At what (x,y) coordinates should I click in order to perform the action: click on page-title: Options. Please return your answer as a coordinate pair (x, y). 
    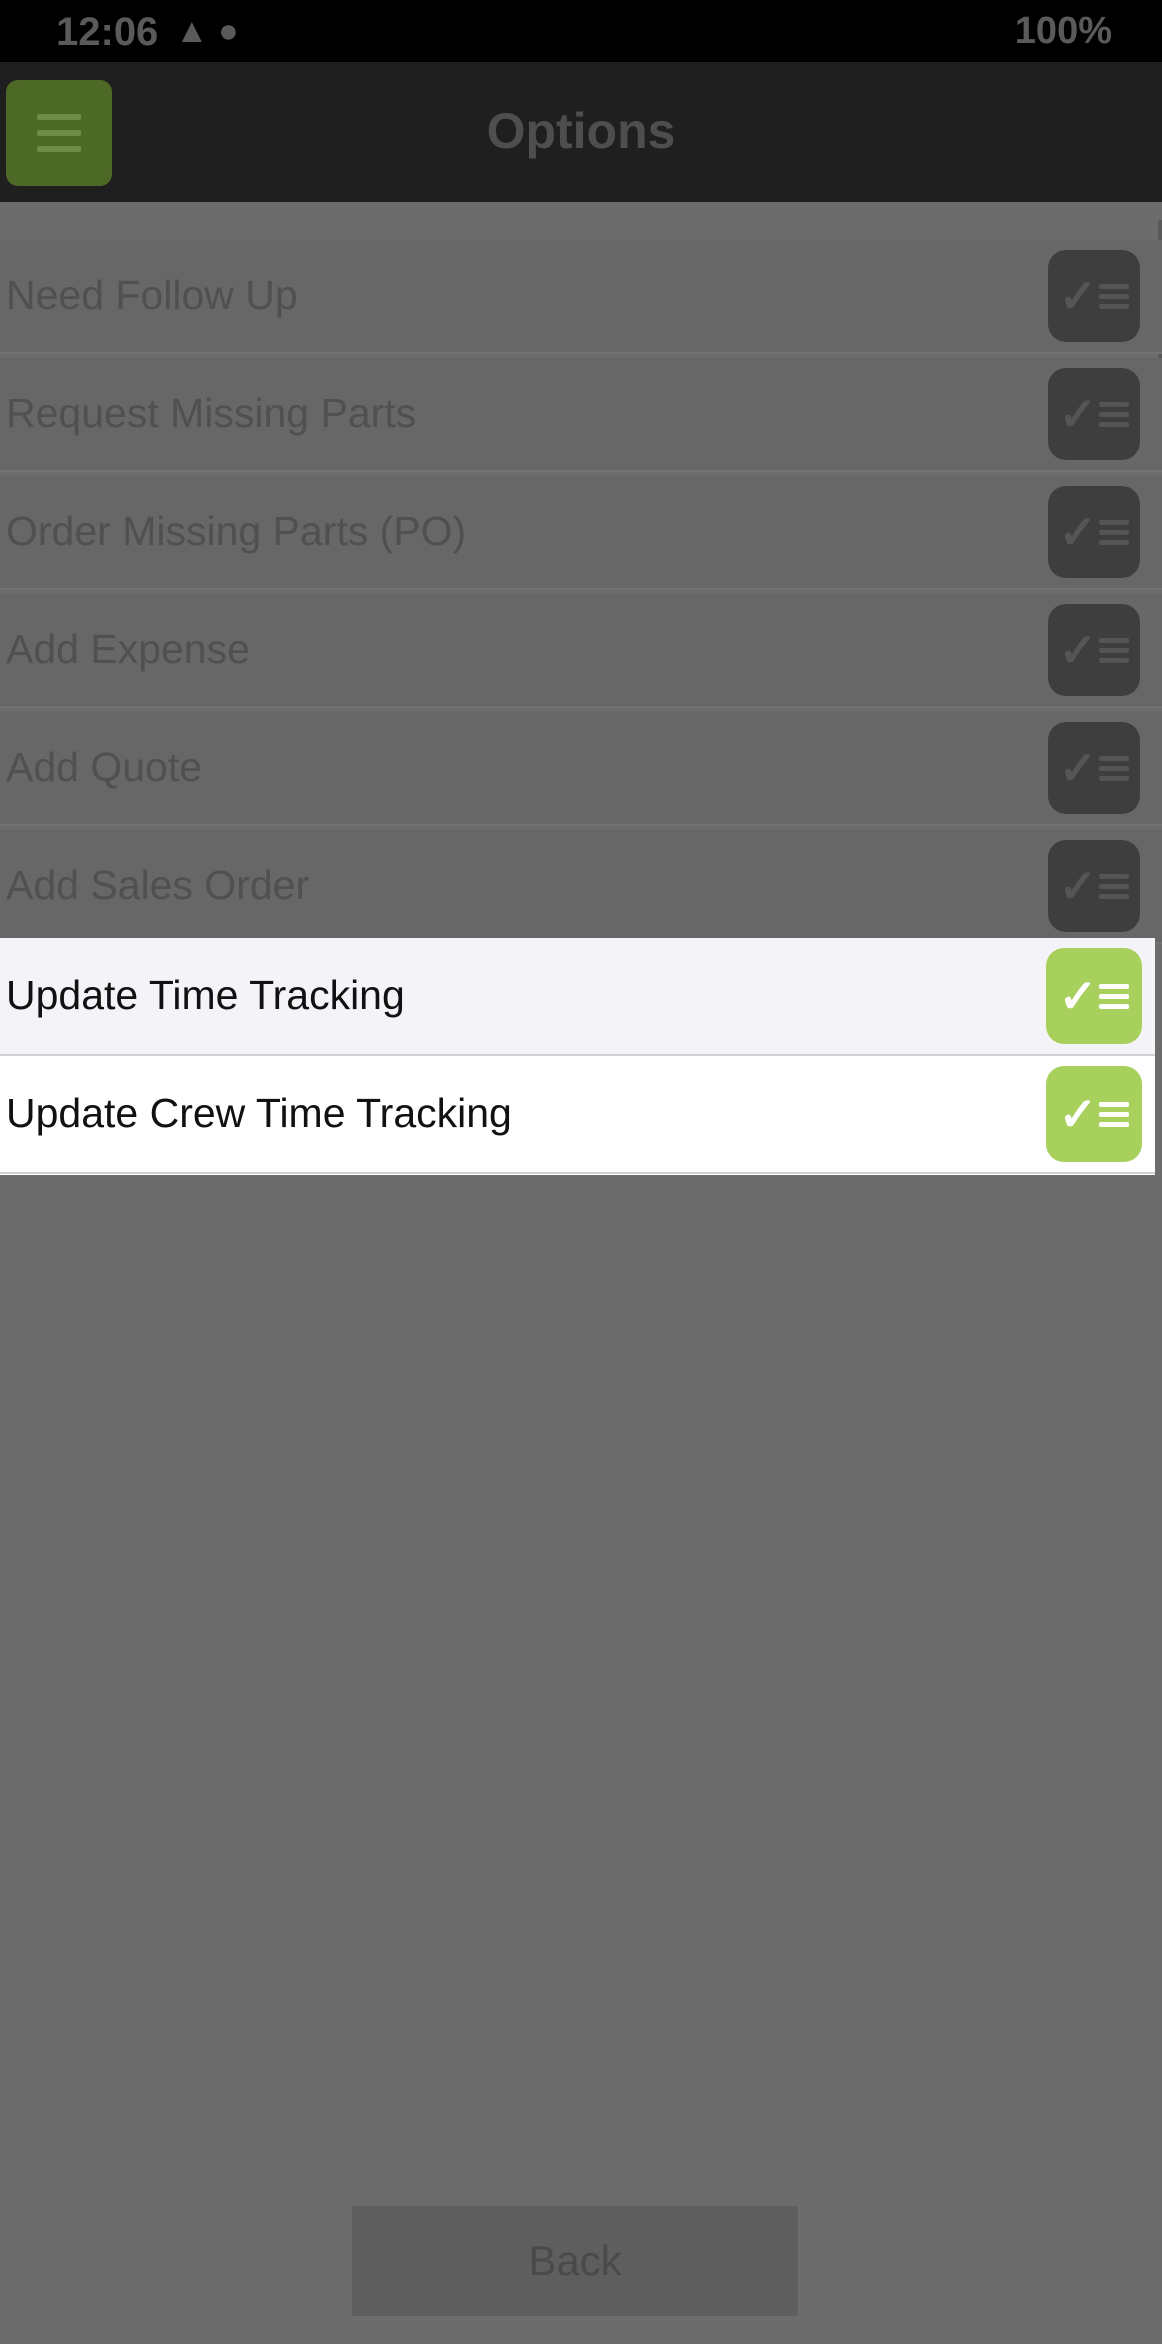
    Looking at the image, I should click on (581, 131).